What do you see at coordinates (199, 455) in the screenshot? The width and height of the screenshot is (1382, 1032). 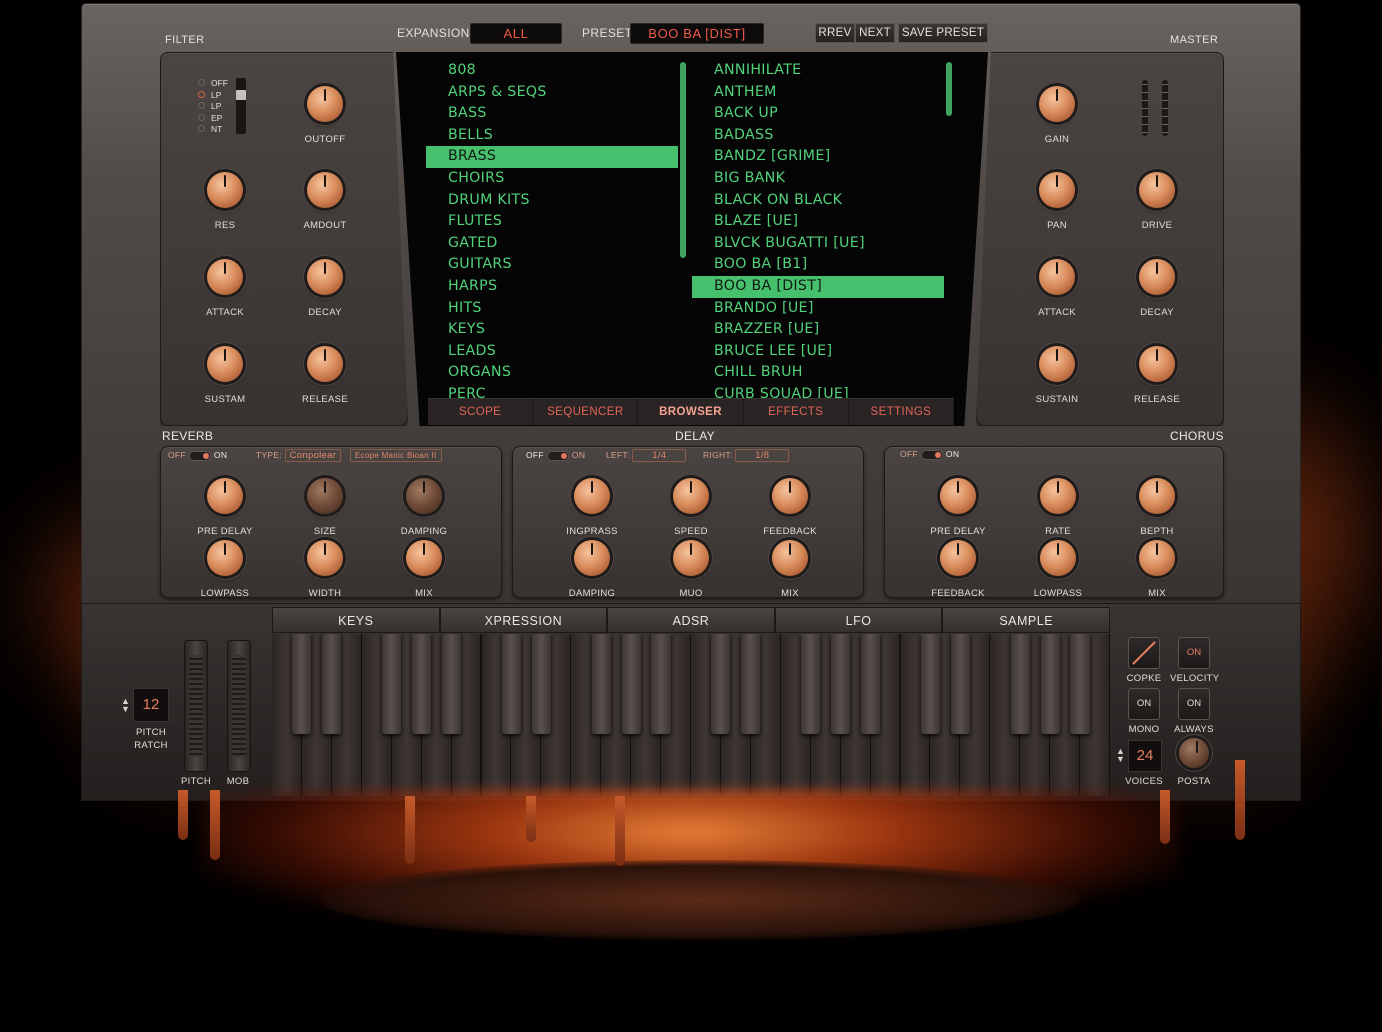 I see `reverb-toggle` at bounding box center [199, 455].